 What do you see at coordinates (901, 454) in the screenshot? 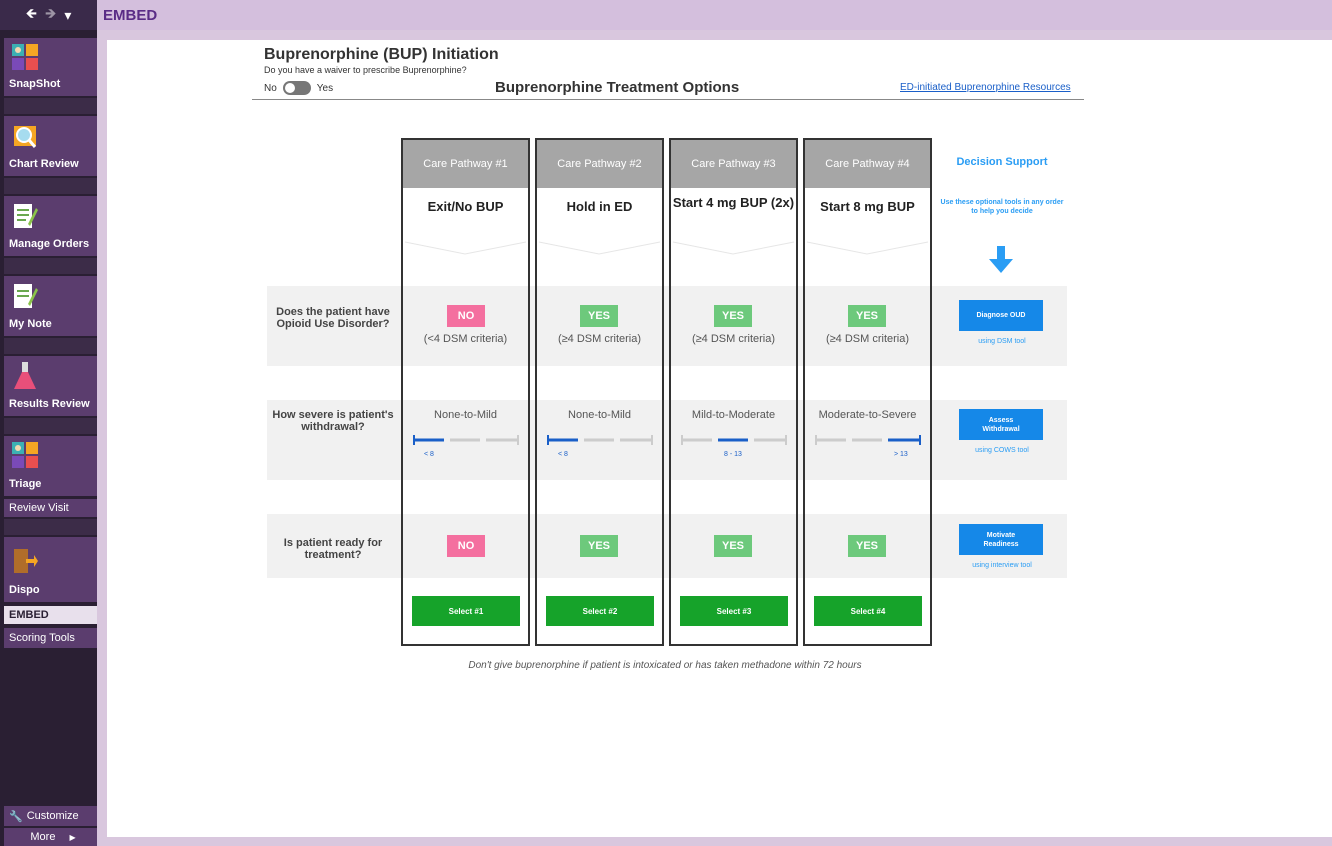
I see `severity-range: > 13` at bounding box center [901, 454].